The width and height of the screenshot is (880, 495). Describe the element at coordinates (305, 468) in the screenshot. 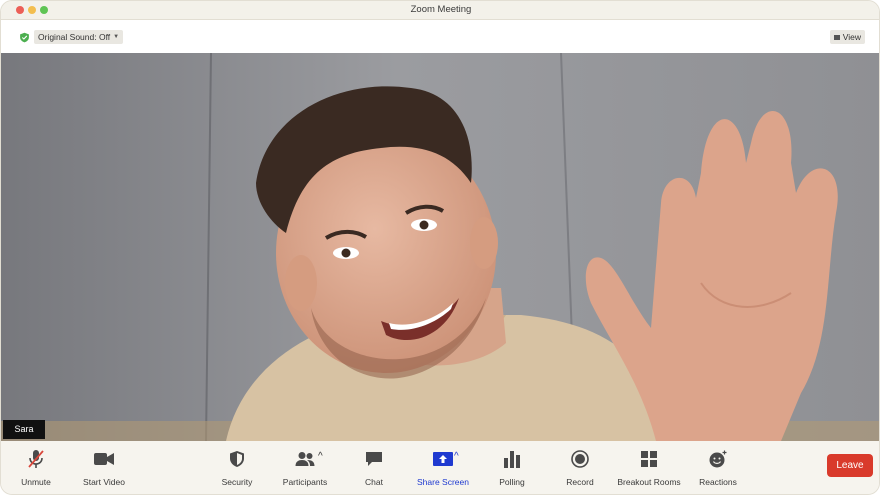

I see `participants-button: Participants` at that location.